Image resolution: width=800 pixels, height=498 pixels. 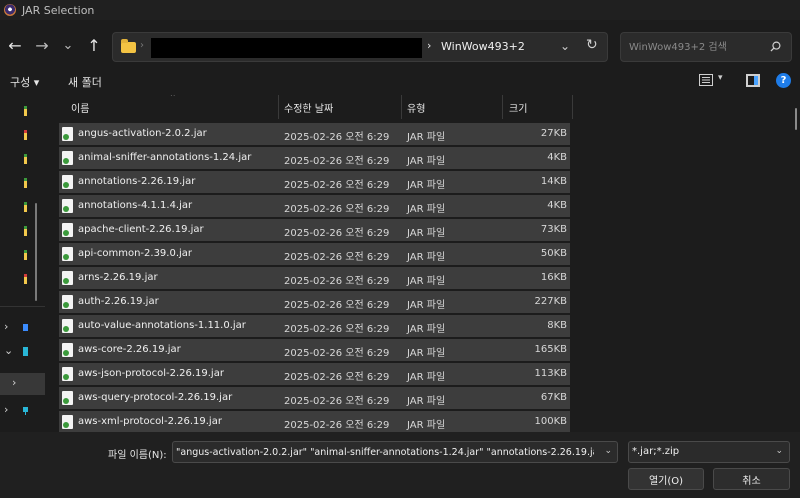 I want to click on file-name: aws-query-protocol-2.26.19.jar, so click(x=155, y=397).